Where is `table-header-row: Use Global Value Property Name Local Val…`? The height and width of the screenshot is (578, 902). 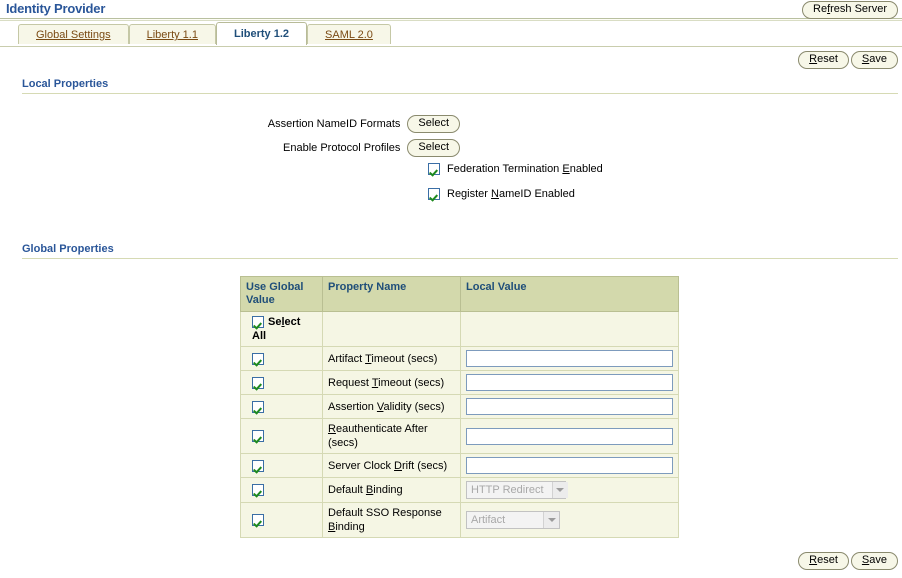 table-header-row: Use Global Value Property Name Local Val… is located at coordinates (459, 294).